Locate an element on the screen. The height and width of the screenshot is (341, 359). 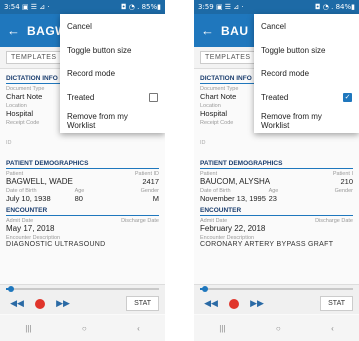
age-value: 80 is located at coordinates (78, 198).